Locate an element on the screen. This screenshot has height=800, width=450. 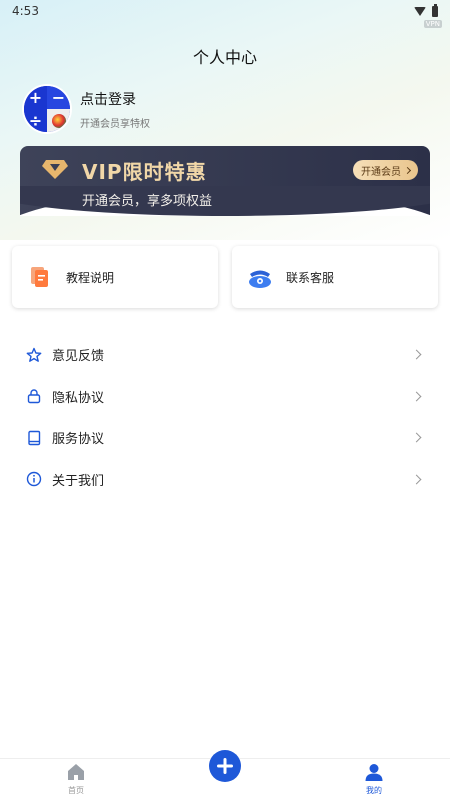
avatar-ball-icon is located at coordinates (58, 120).